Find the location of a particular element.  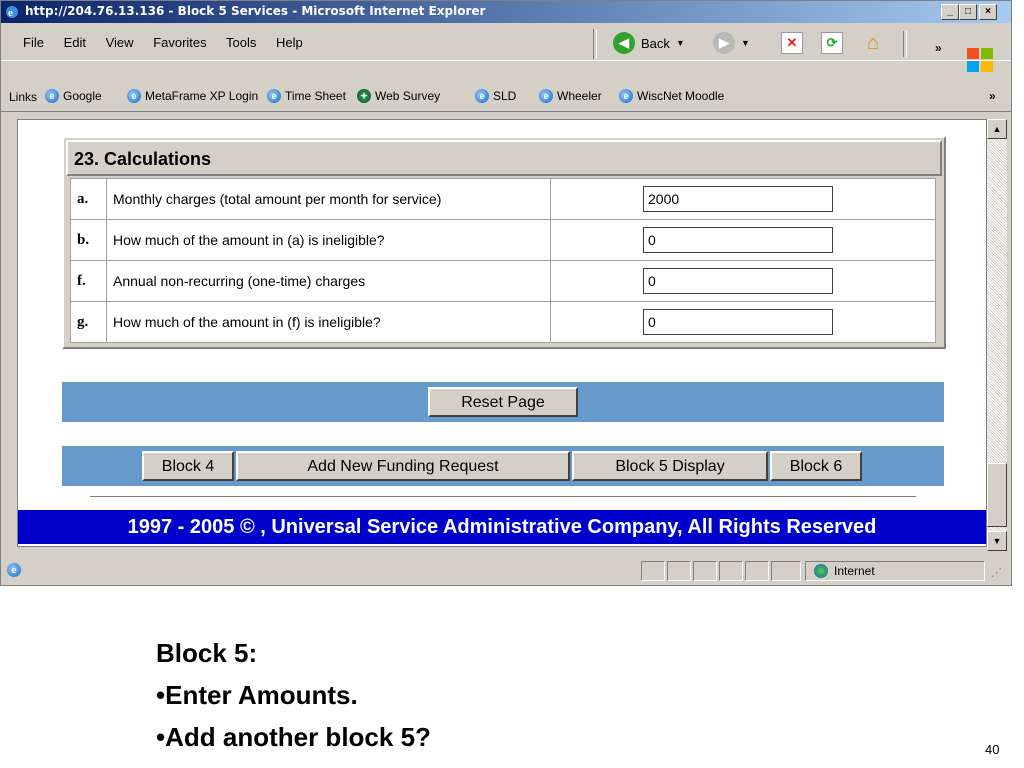

link-label: MetaFrame XP Login is located at coordinates (202, 96).